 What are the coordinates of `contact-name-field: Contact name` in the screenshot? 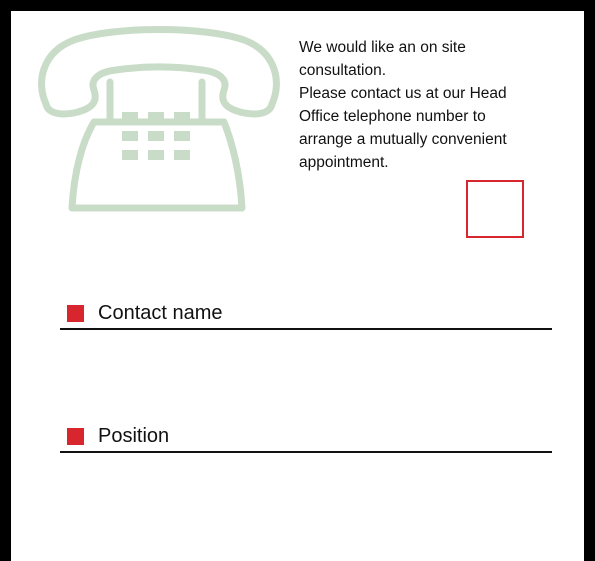 It's located at (306, 314).